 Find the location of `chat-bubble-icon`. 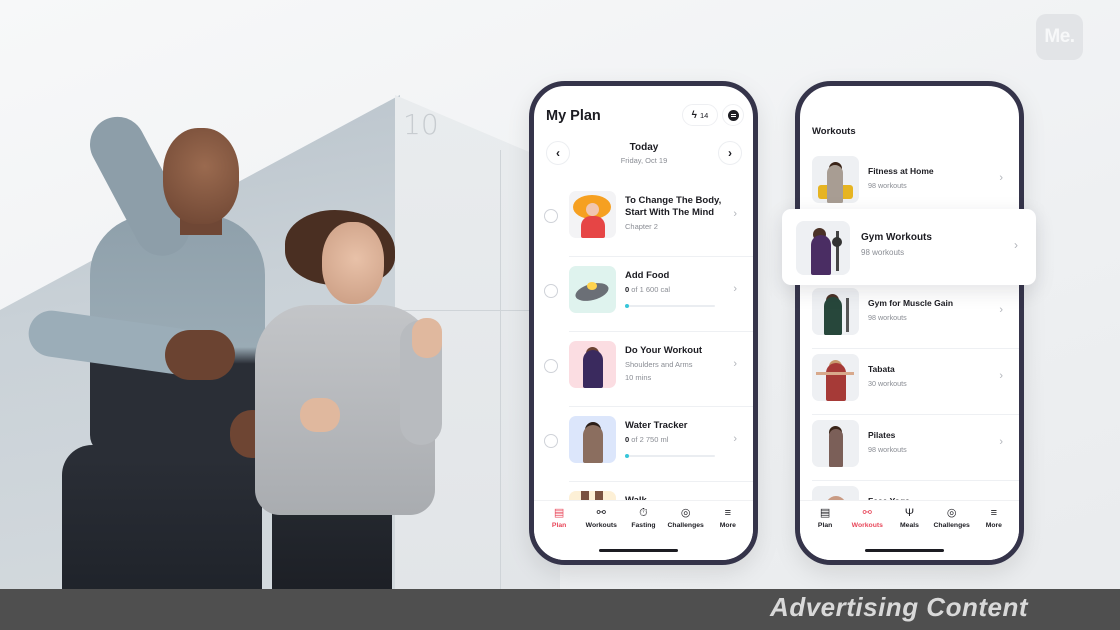

chat-bubble-icon is located at coordinates (733, 115).